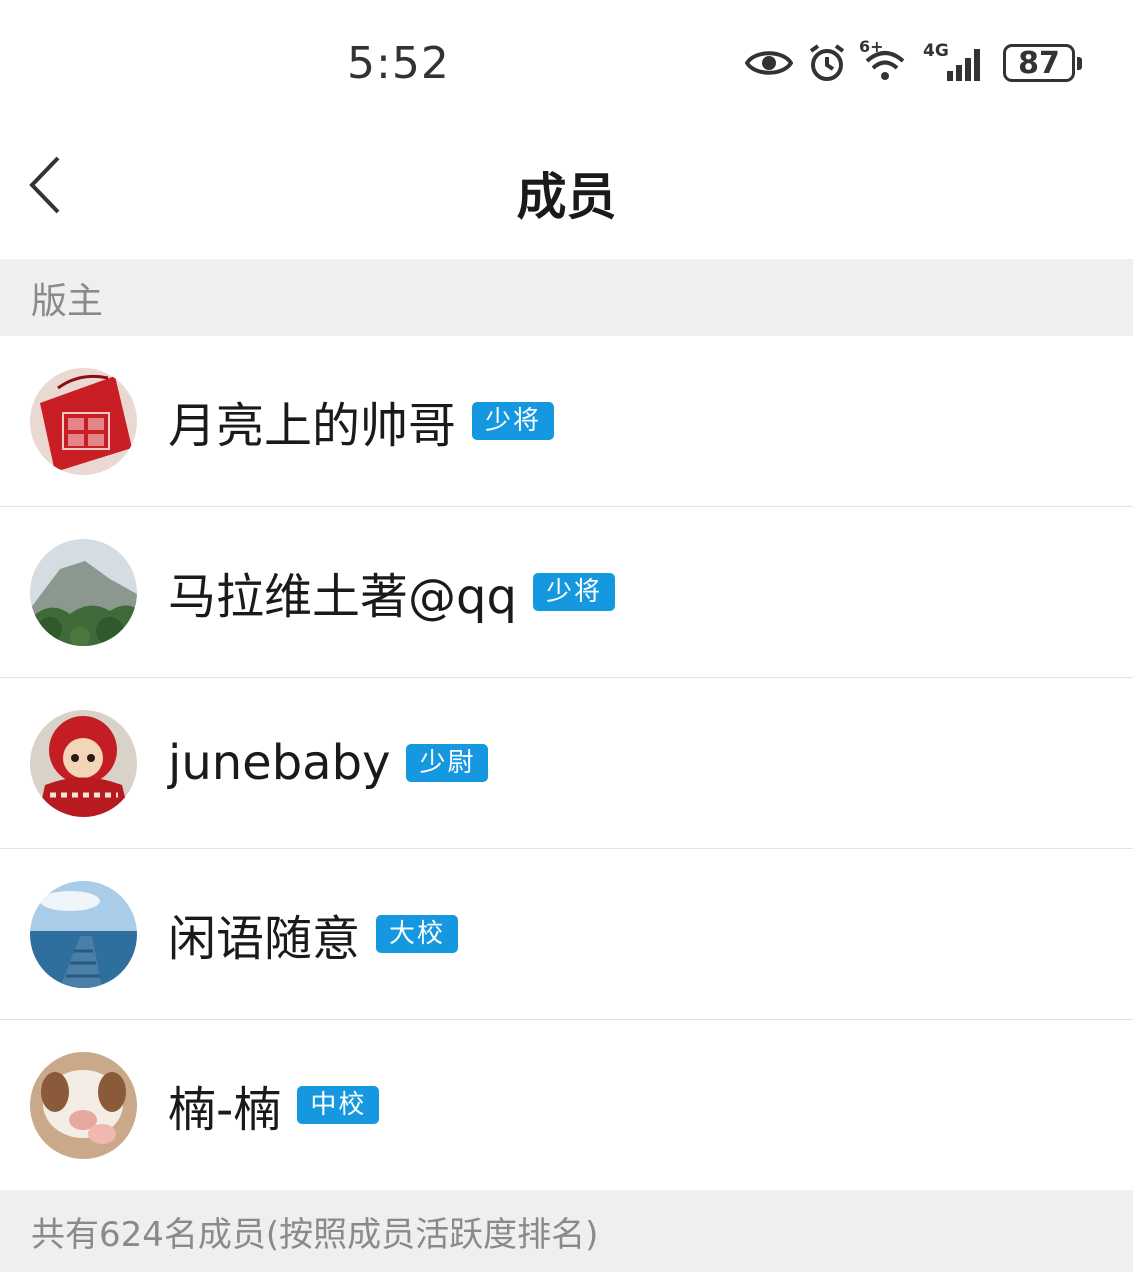 The image size is (1133, 1288). Describe the element at coordinates (83, 592) in the screenshot. I see `mountain-avatar` at that location.